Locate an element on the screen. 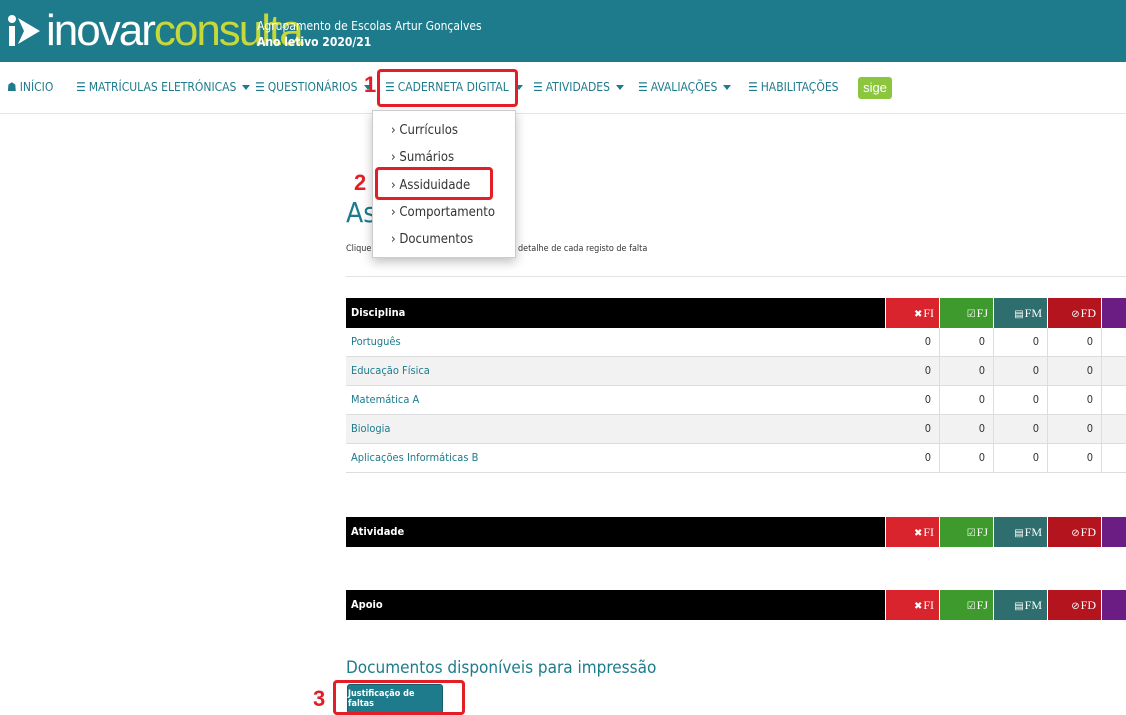 Image resolution: width=1126 pixels, height=715 pixels. nav-inicio: ☗ INÍCIO is located at coordinates (30, 87).